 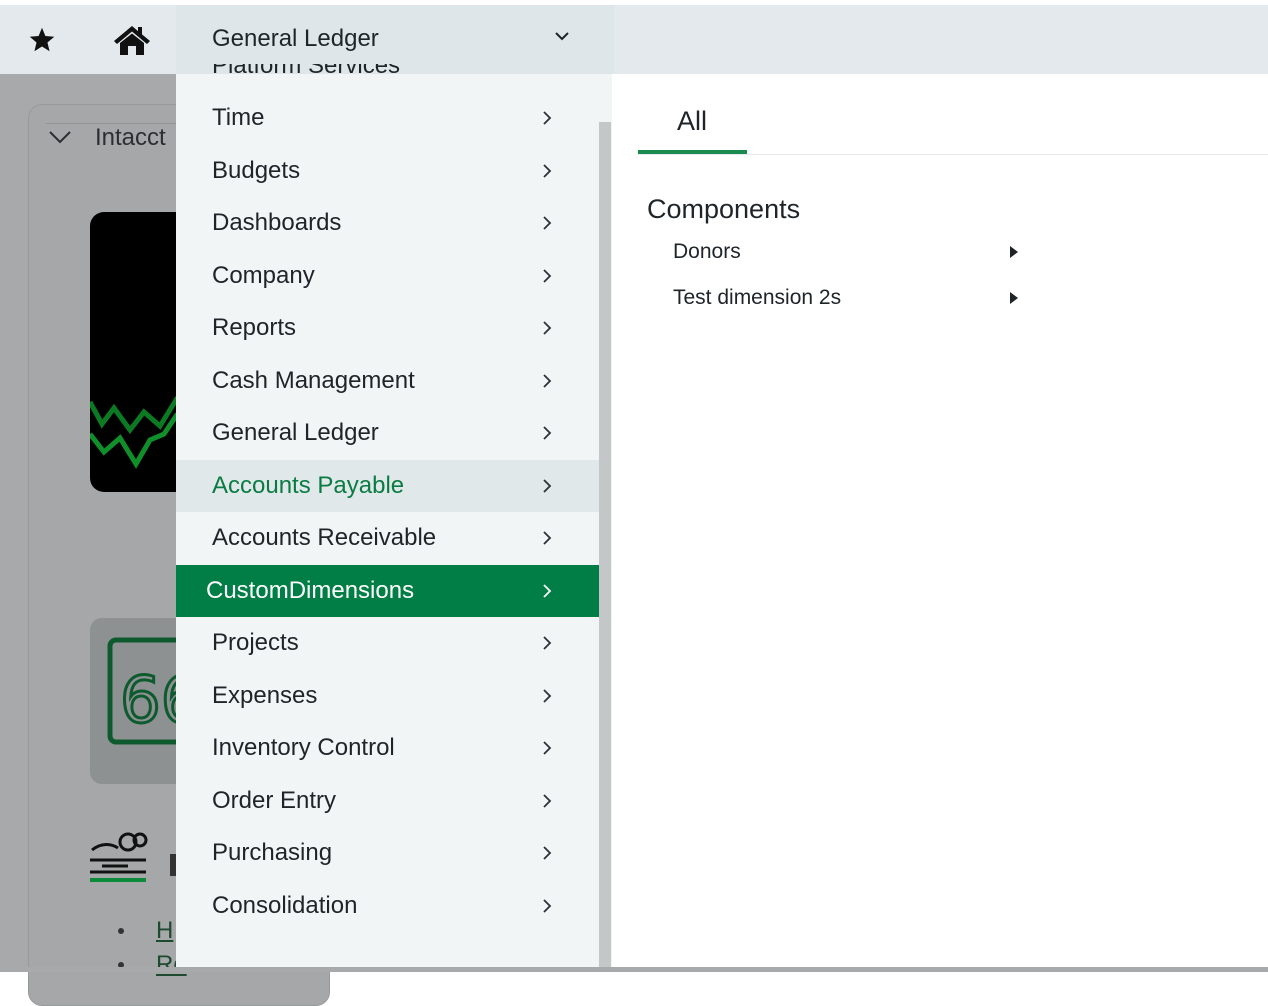 I want to click on menu-item-label: Cash Management, so click(x=313, y=380).